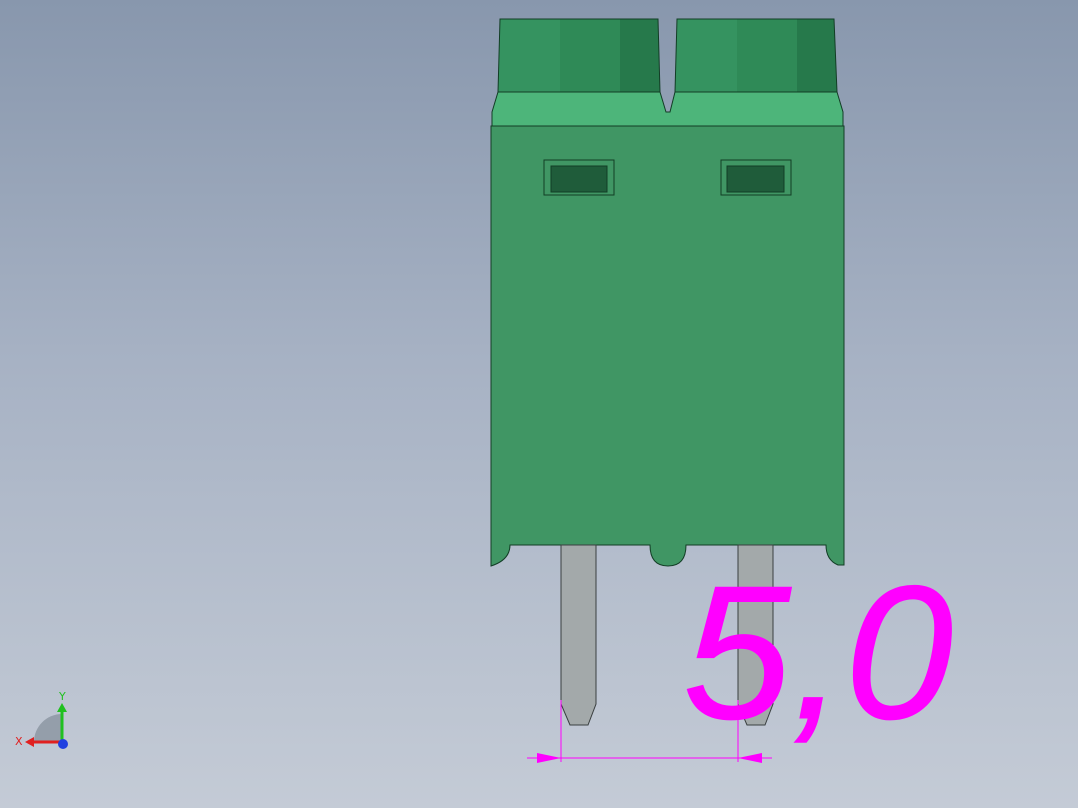 Image resolution: width=1078 pixels, height=808 pixels. Describe the element at coordinates (549, 758) in the screenshot. I see `arrowhead-left` at that location.